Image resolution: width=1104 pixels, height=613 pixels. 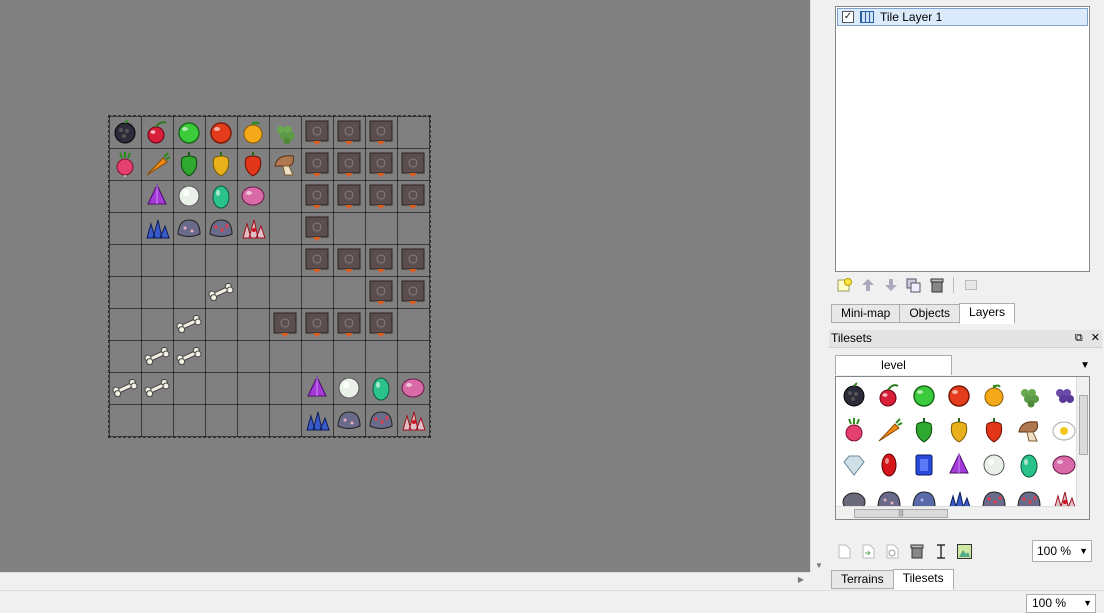 What do you see at coordinates (189, 132) in the screenshot?
I see `map-tile-green-apple` at bounding box center [189, 132].